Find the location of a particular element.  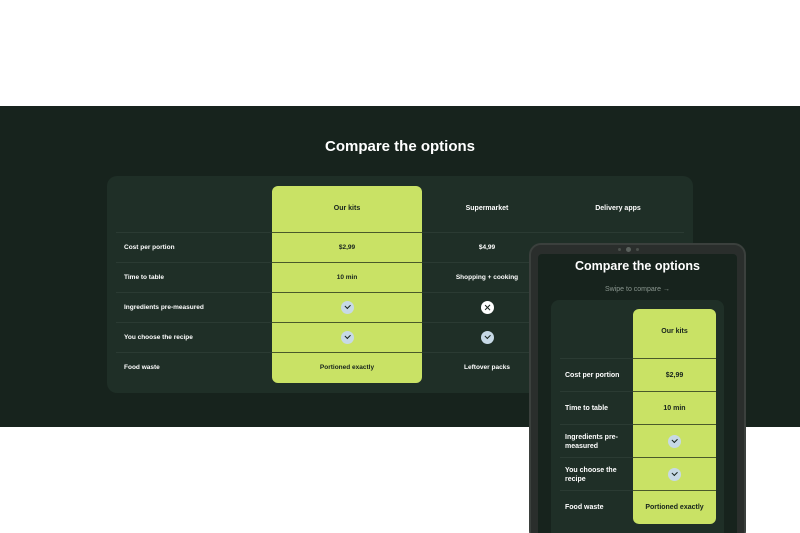

section-title: Compare the options is located at coordinates (399, 146).